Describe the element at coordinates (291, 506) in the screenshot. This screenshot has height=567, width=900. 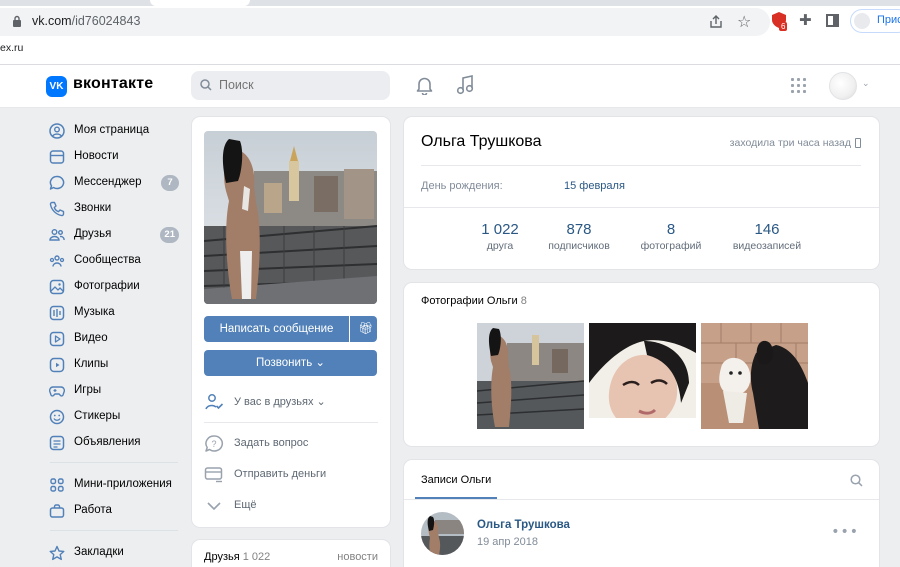
I see `more-actions-row: Ещё` at that location.